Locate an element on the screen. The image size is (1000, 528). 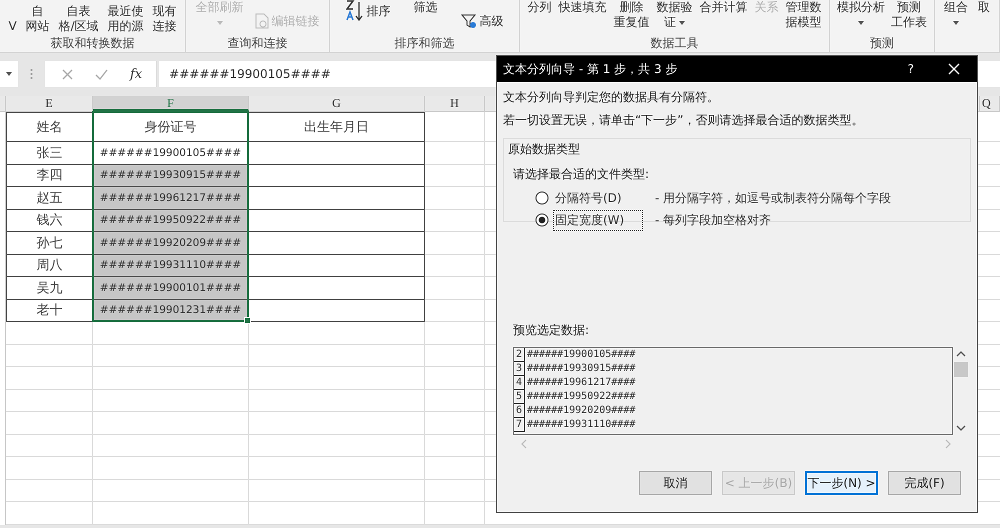
help-button: ? is located at coordinates (911, 69).